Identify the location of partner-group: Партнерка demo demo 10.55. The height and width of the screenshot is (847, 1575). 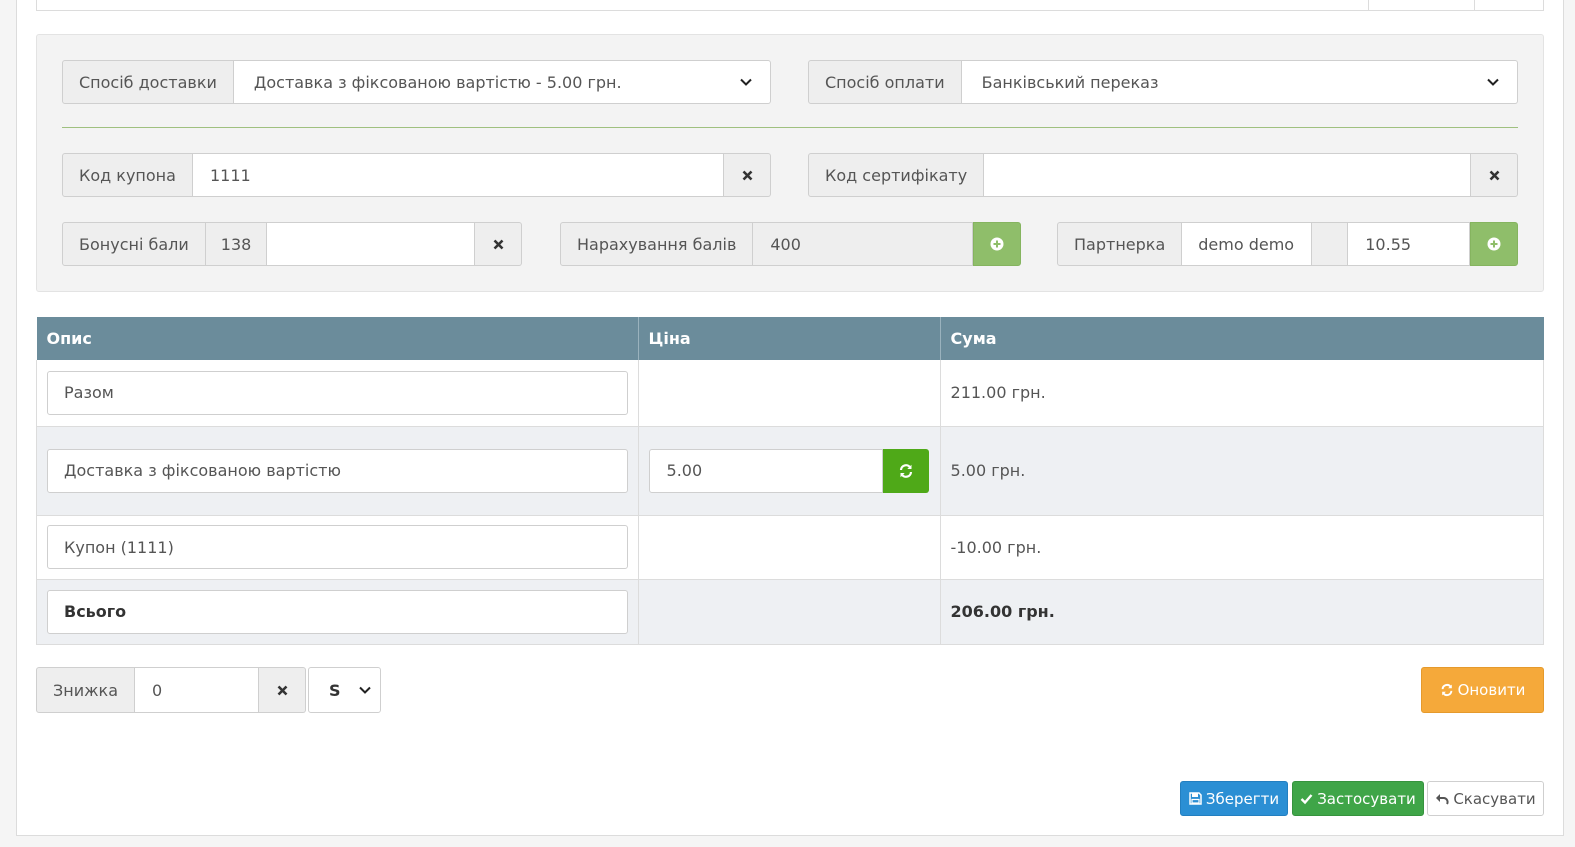
(1287, 244).